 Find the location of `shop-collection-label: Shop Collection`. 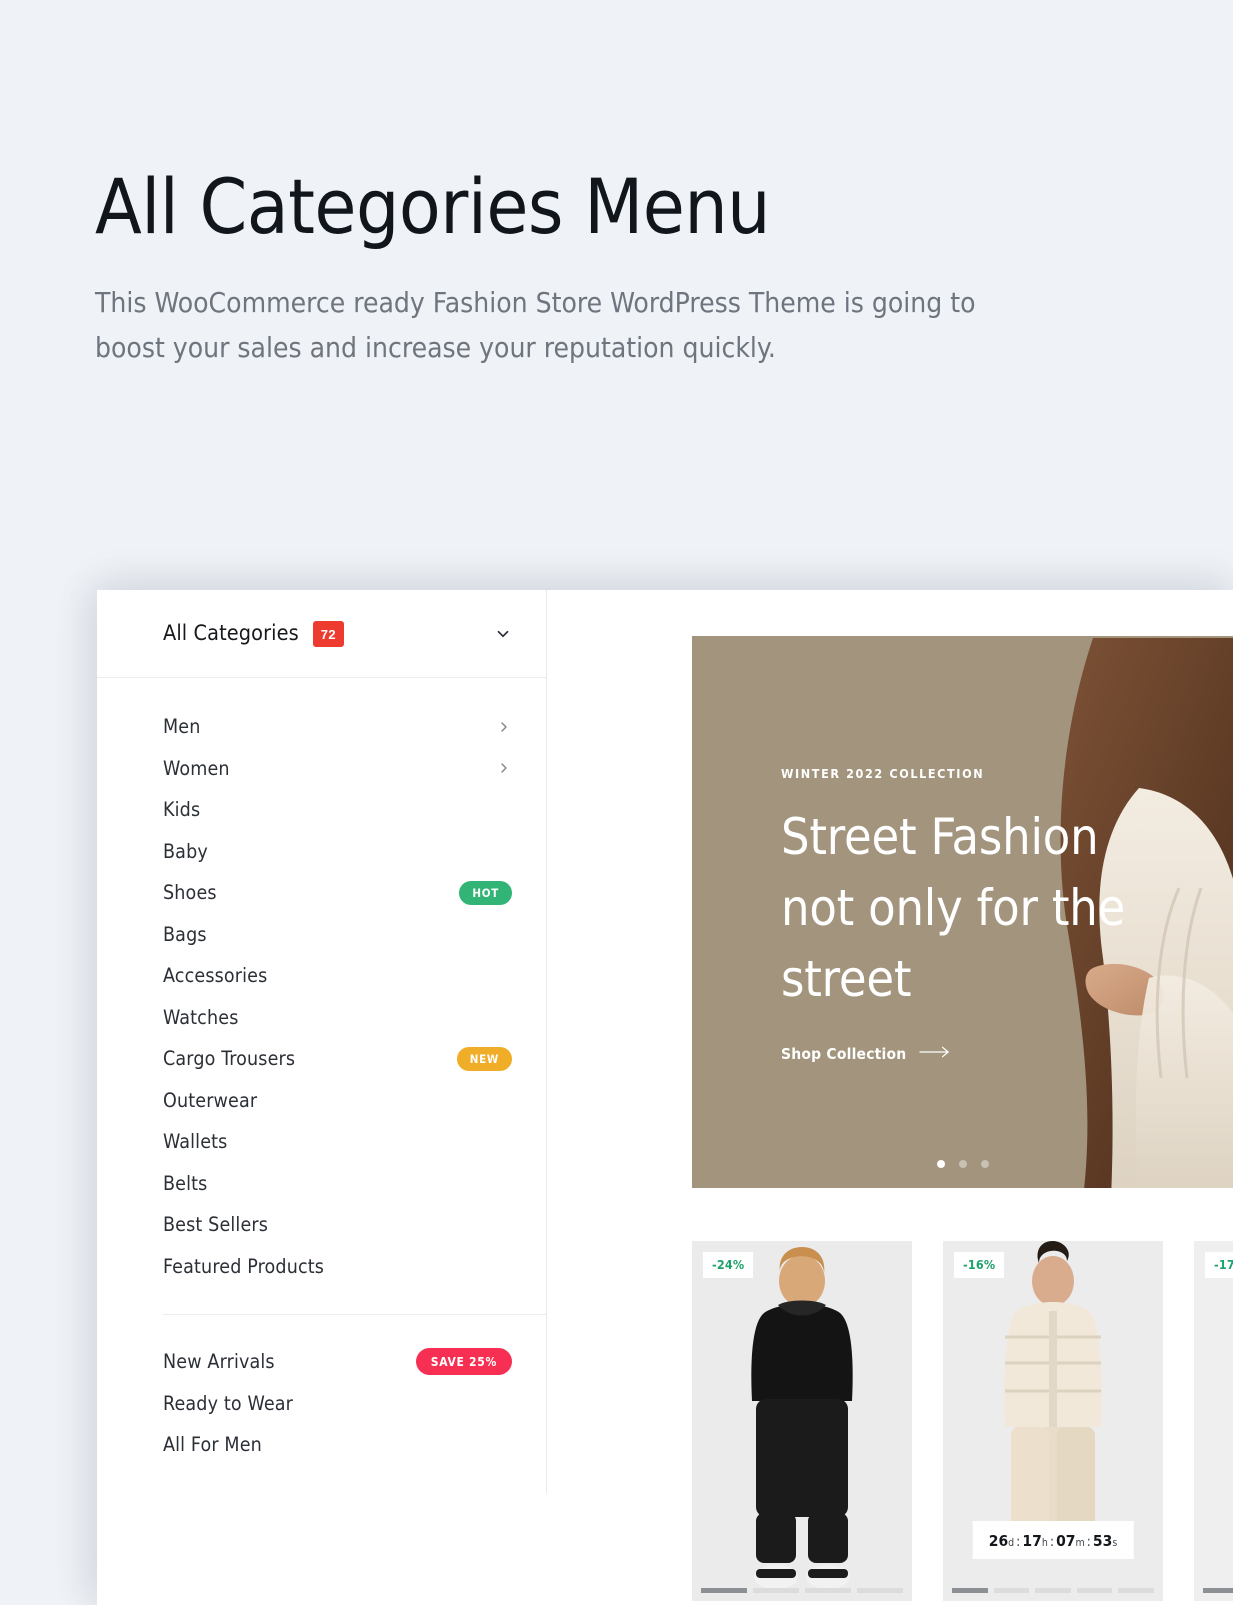

shop-collection-label: Shop Collection is located at coordinates (844, 1054).